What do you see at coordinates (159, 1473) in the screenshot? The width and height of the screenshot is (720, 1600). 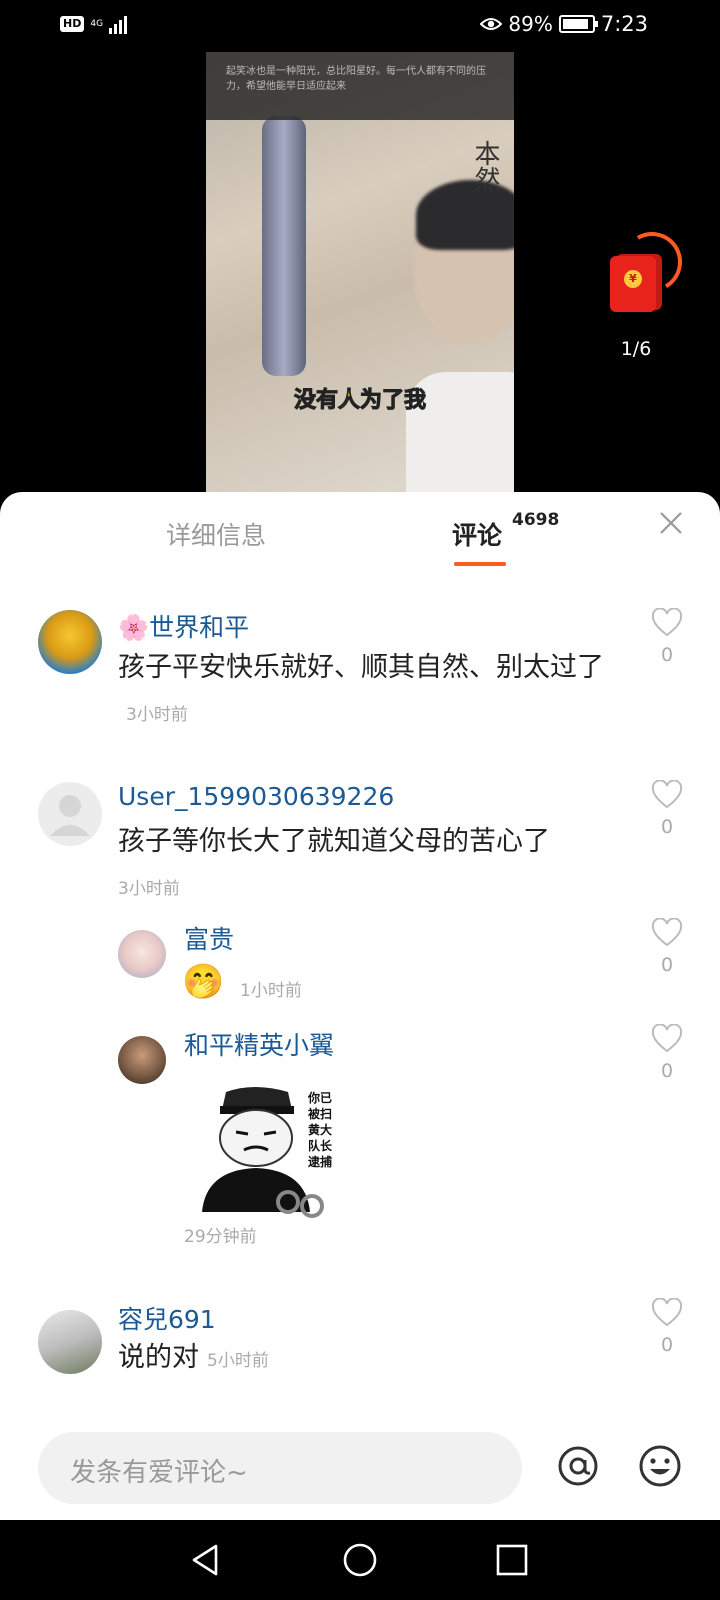 I see `comment-input-placeholder: 发条有爱评论~` at bounding box center [159, 1473].